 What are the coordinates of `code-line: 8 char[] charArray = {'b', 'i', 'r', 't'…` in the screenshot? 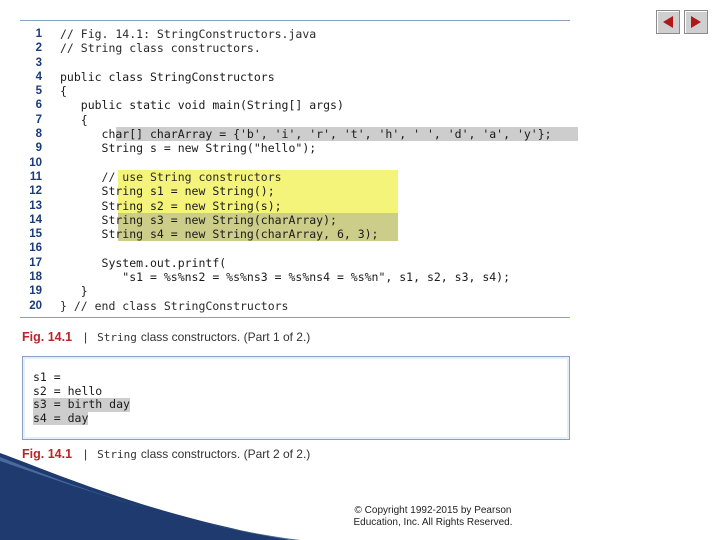 It's located at (299, 134).